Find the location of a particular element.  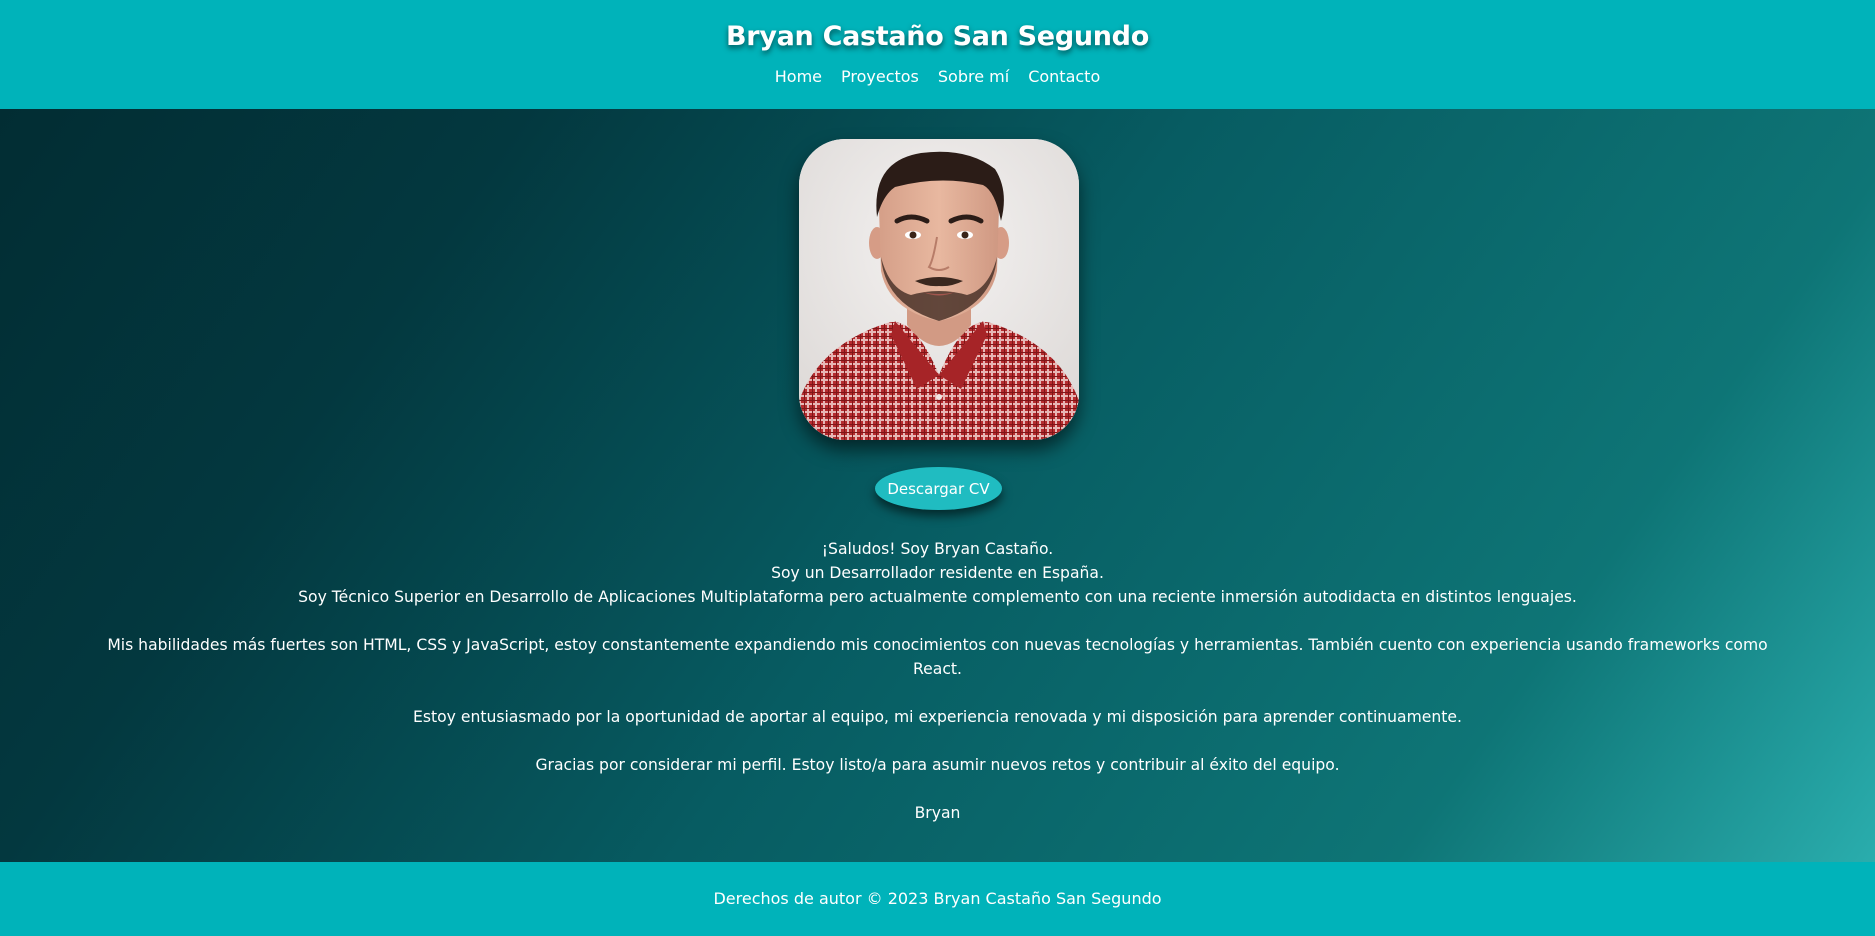

nav-contact-link: Contacto is located at coordinates (1064, 76).